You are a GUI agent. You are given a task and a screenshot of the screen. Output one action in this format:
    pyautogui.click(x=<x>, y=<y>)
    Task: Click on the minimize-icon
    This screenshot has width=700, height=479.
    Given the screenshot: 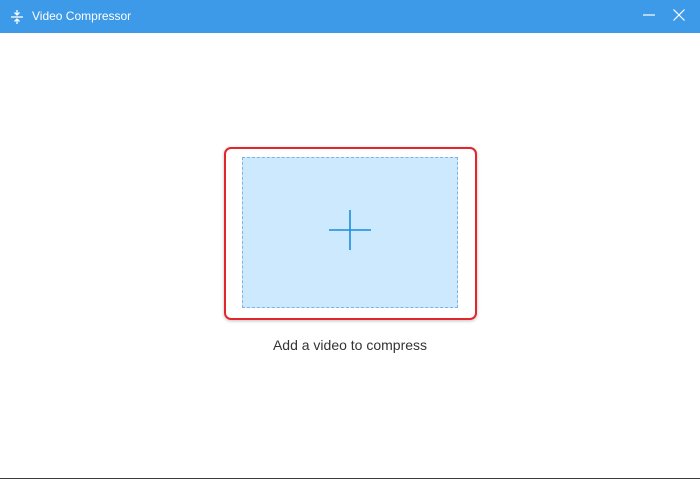 What is the action you would take?
    pyautogui.click(x=649, y=17)
    